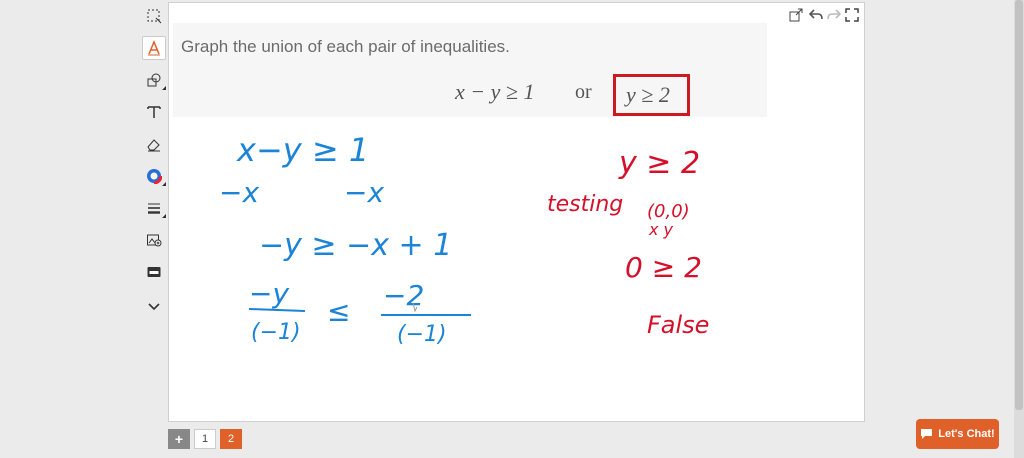 This screenshot has height=458, width=1024. I want to click on hw-blue-line-3: −y ≥ −x + 1, so click(355, 245).